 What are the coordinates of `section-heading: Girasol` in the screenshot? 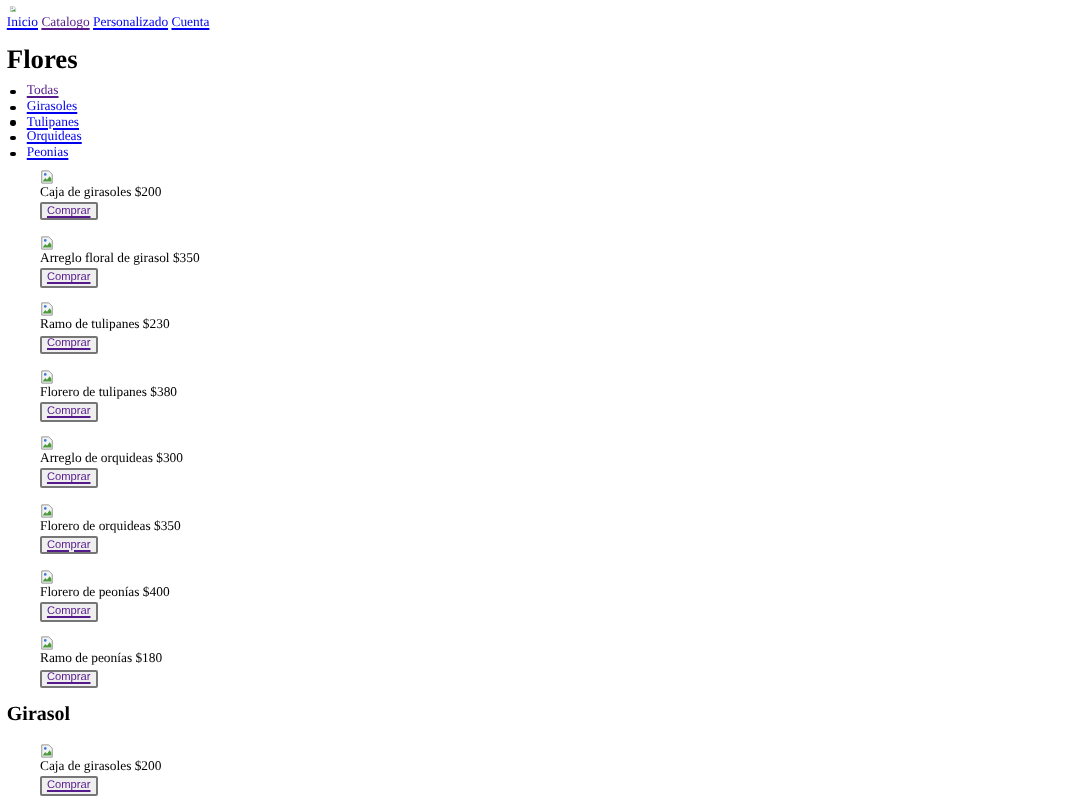 It's located at (38, 715).